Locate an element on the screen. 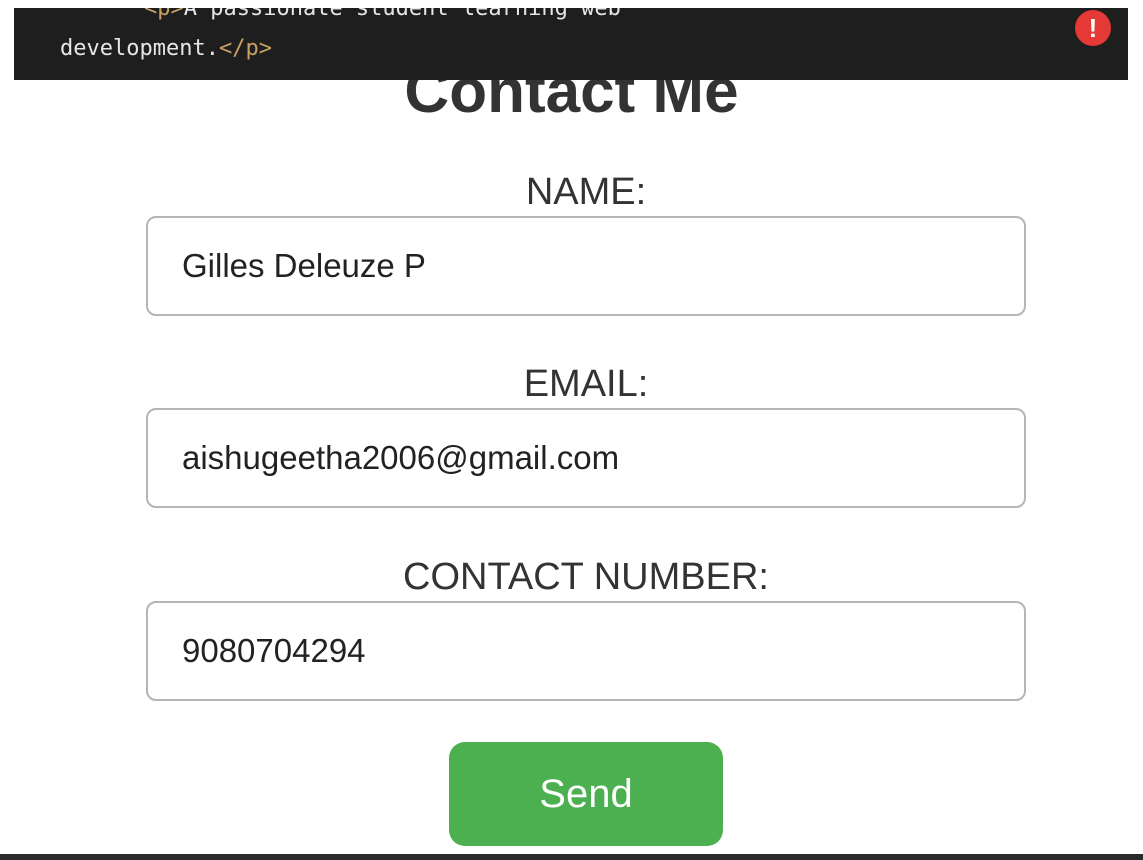  contact-number-label: CONTACT NUMBER: is located at coordinates (586, 577).